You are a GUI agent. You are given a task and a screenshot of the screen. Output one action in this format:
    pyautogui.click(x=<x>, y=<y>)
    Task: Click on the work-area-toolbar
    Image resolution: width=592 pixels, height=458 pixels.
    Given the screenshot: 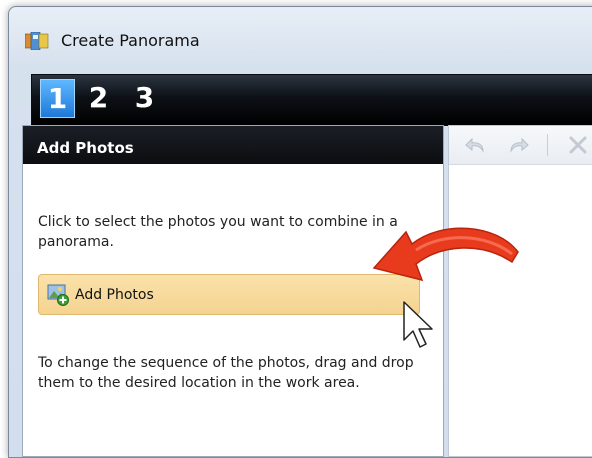 What is the action you would take?
    pyautogui.click(x=520, y=145)
    